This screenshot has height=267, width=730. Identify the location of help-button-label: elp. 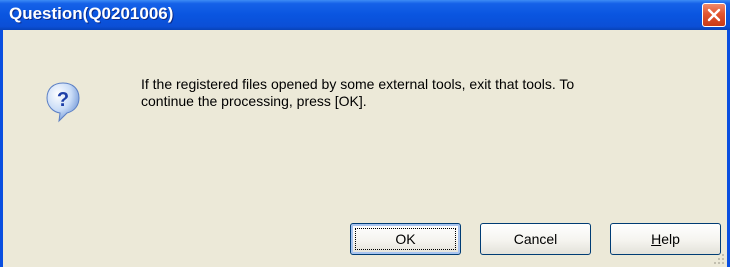
(670, 239).